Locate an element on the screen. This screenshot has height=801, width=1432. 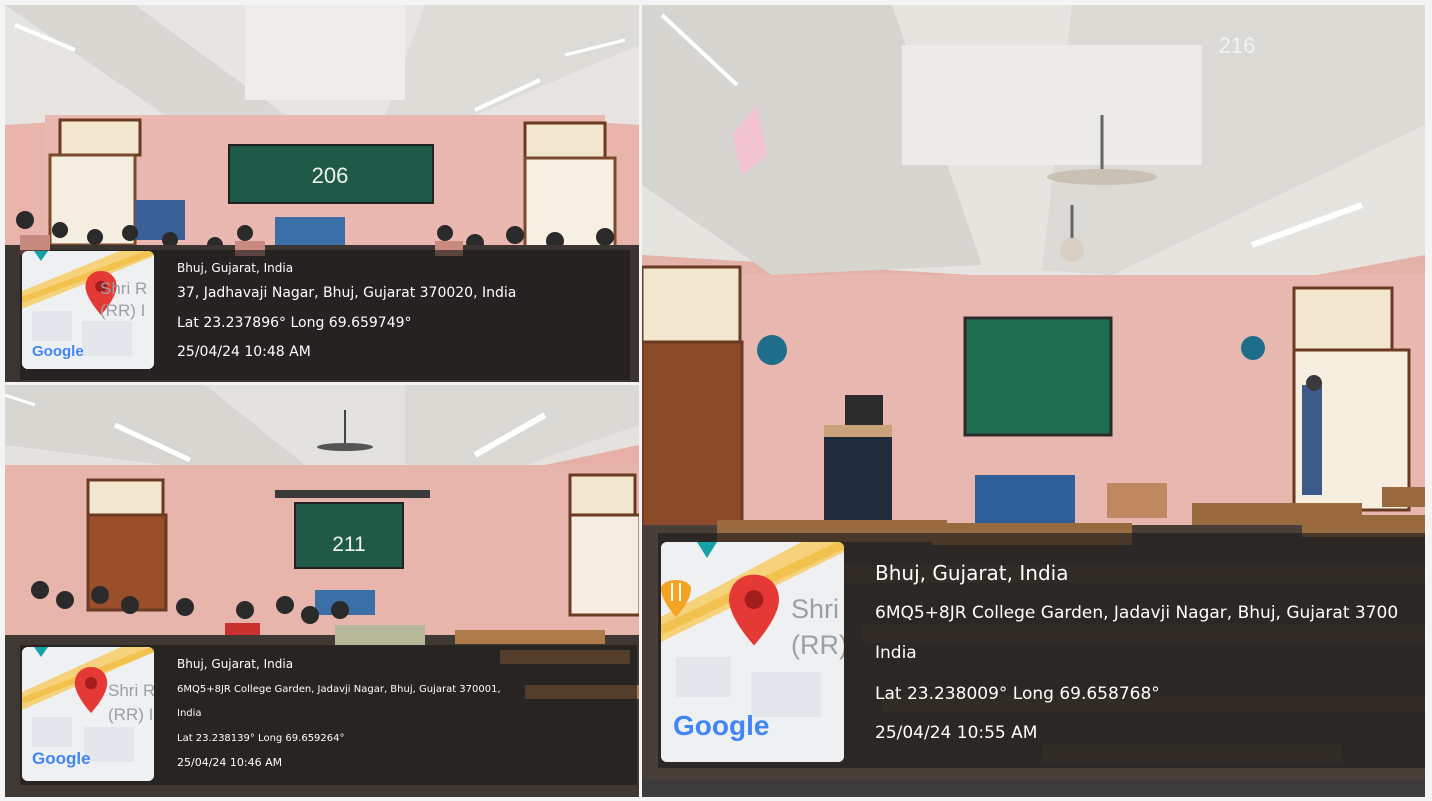
room-number-label: 216 is located at coordinates (1237, 45).